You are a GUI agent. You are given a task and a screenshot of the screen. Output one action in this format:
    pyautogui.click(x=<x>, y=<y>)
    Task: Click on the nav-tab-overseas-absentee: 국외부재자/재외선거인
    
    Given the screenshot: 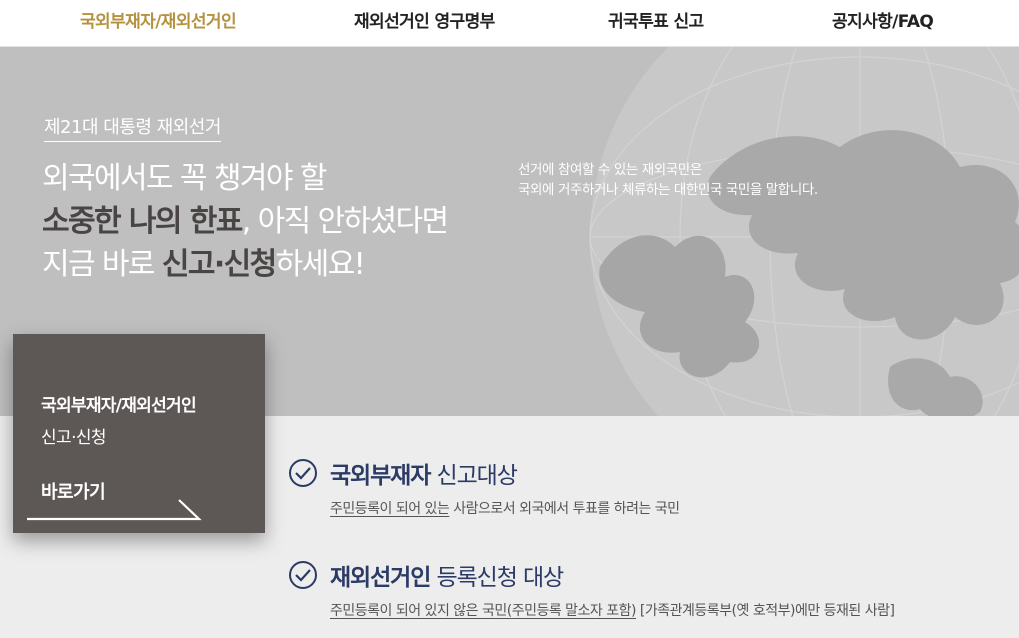 What is the action you would take?
    pyautogui.click(x=158, y=23)
    